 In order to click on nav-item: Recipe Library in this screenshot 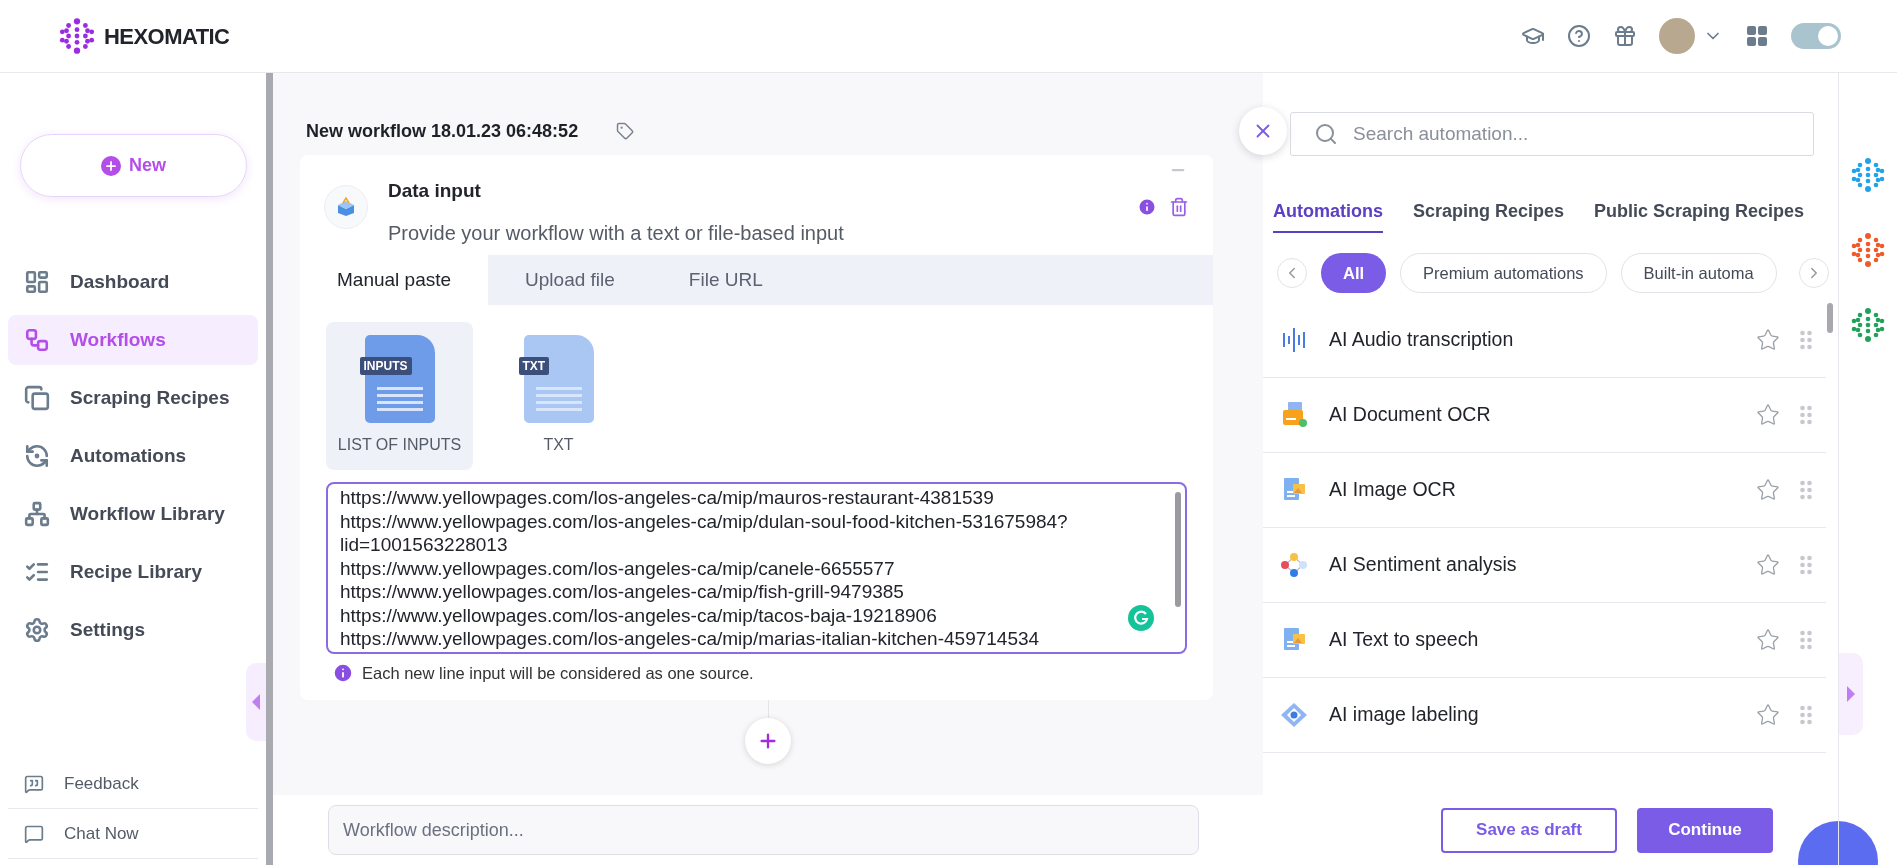, I will do `click(133, 572)`.